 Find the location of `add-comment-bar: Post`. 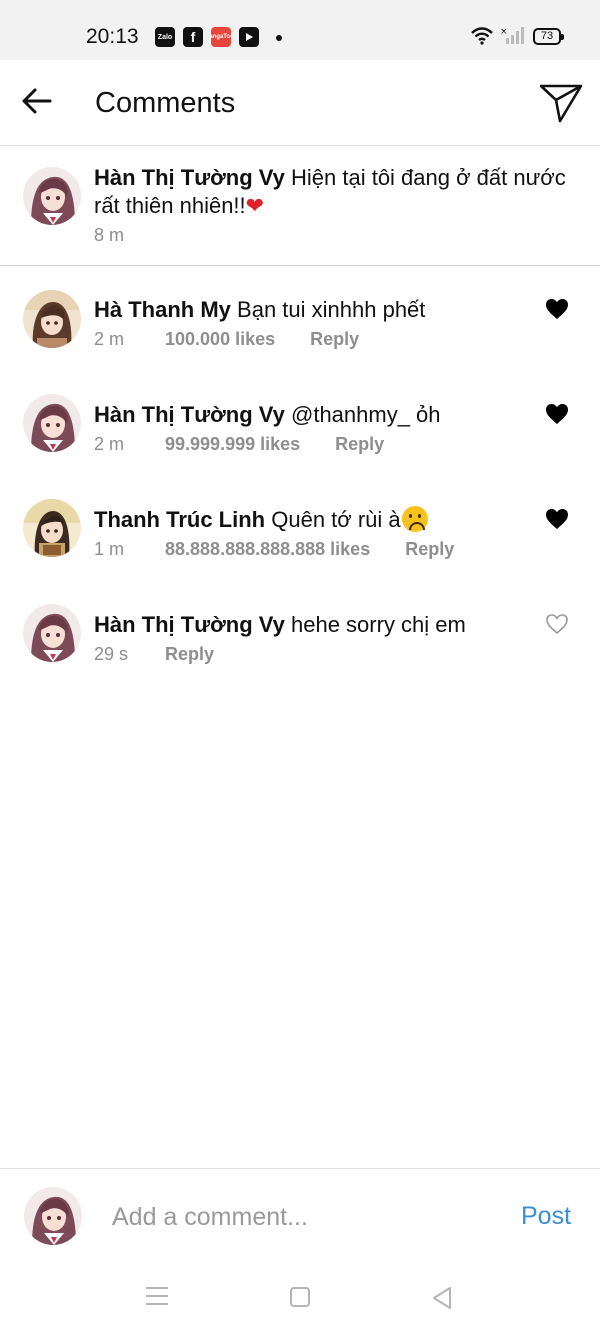

add-comment-bar: Post is located at coordinates (300, 1215).